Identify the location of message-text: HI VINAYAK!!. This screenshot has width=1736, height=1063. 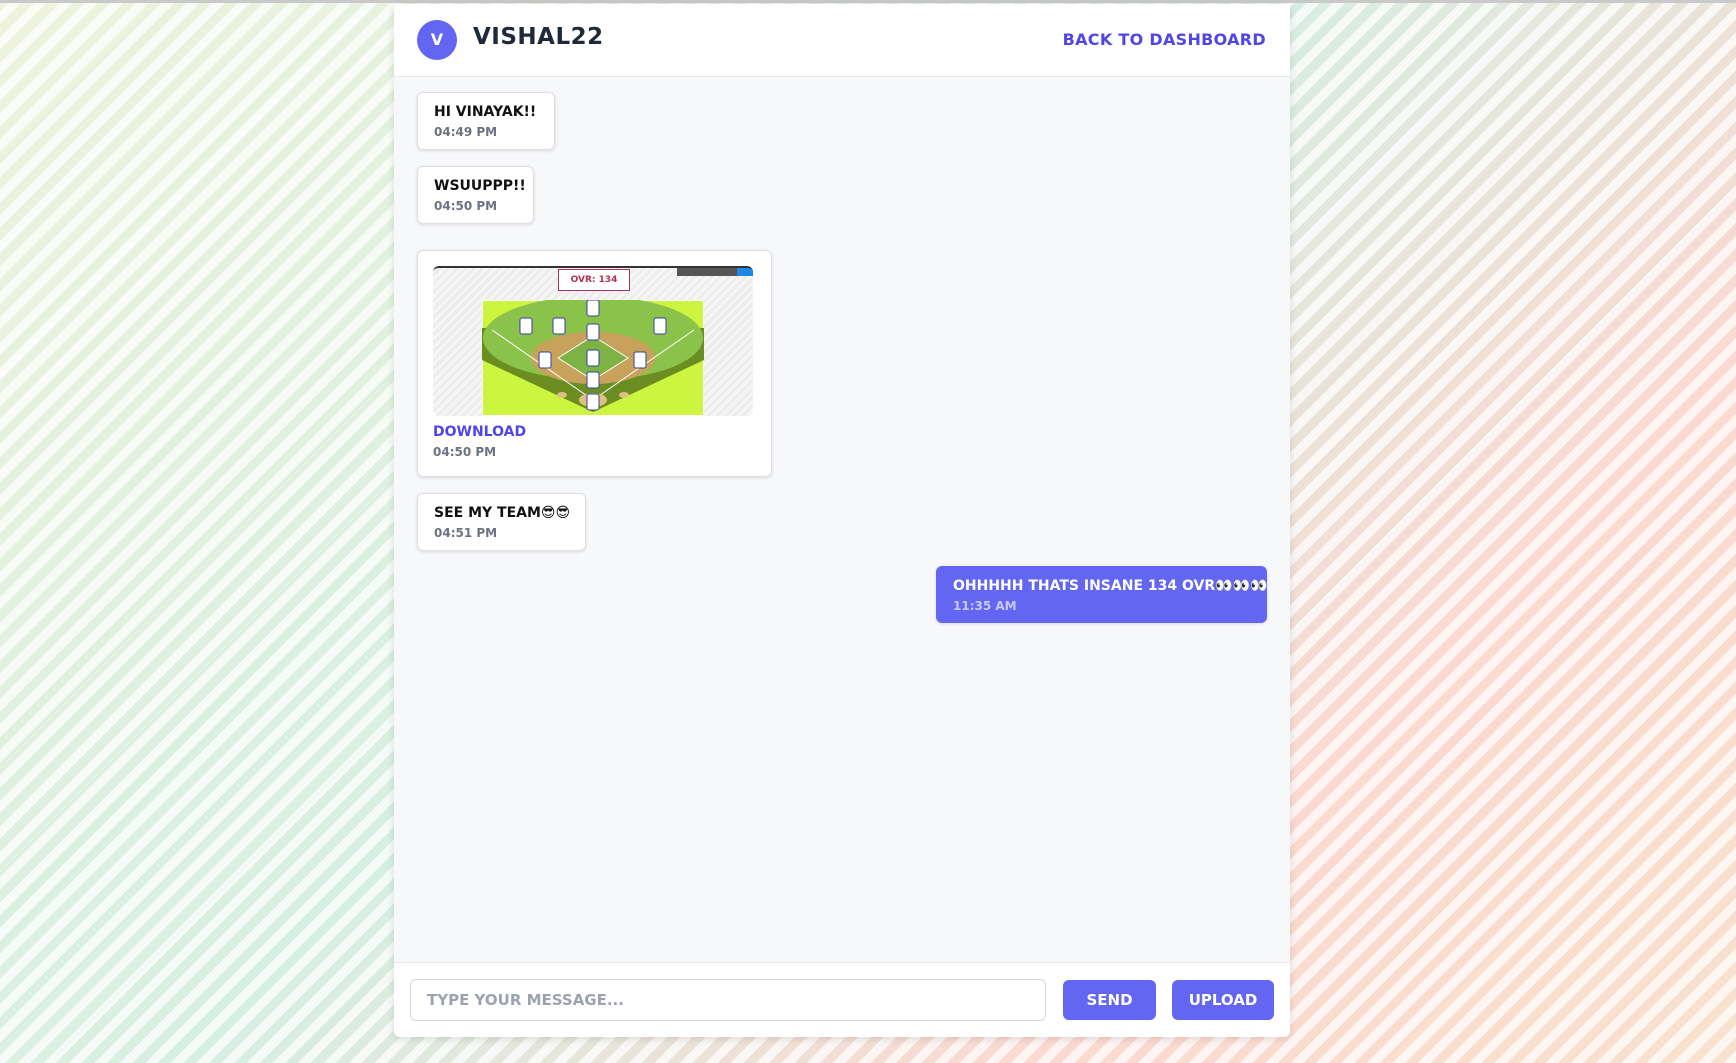
(485, 112).